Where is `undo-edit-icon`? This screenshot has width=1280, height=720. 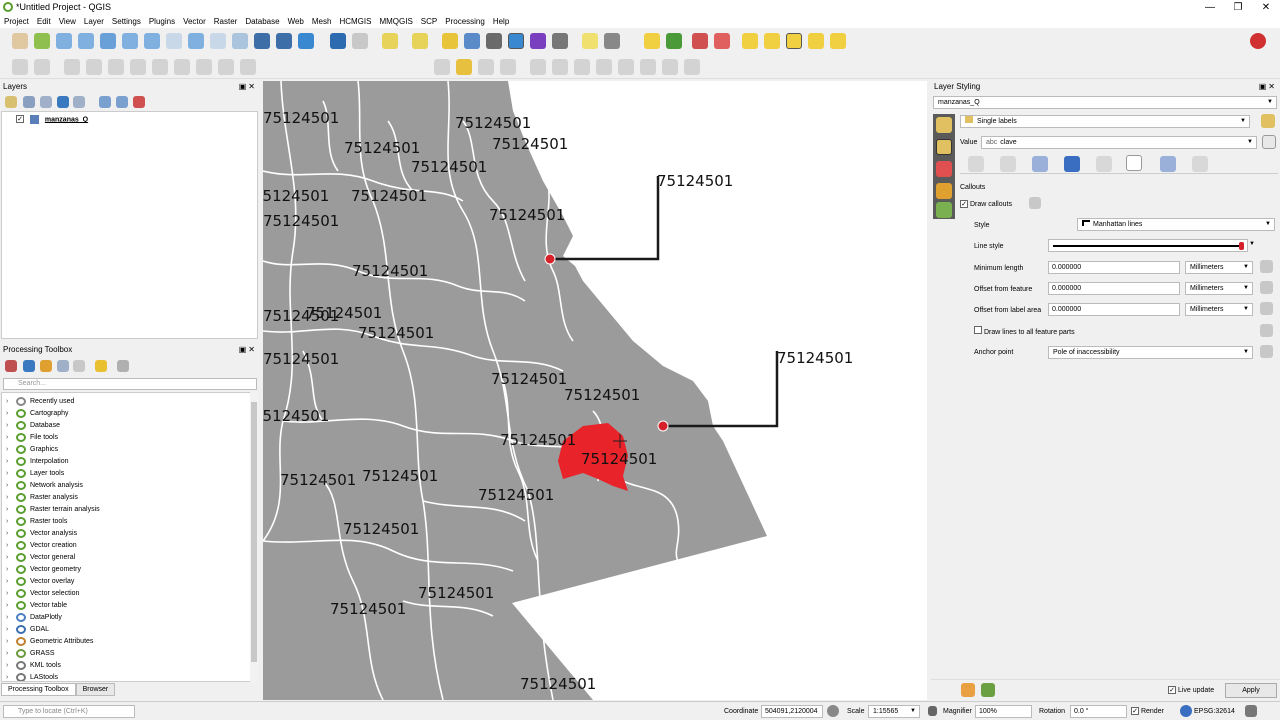
undo-edit-icon is located at coordinates (670, 67).